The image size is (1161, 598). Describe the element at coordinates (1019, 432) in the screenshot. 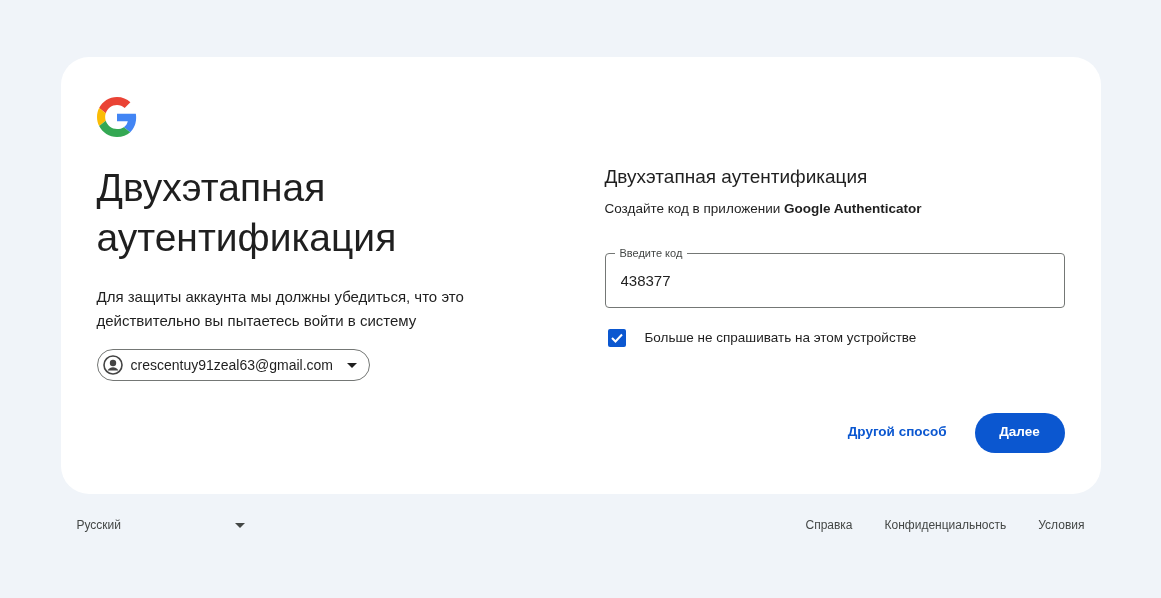

I see `next-button: Далее` at that location.